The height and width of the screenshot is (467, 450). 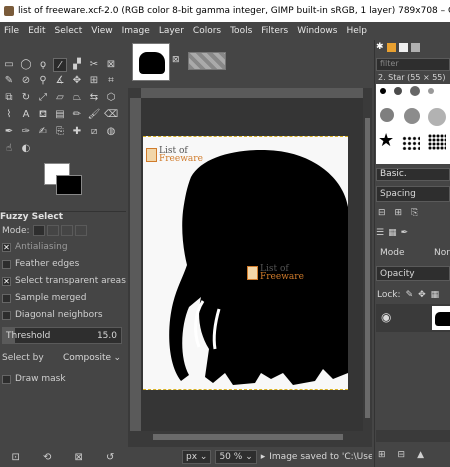 I want to click on flip-icon: ⇆, so click(x=94, y=98).